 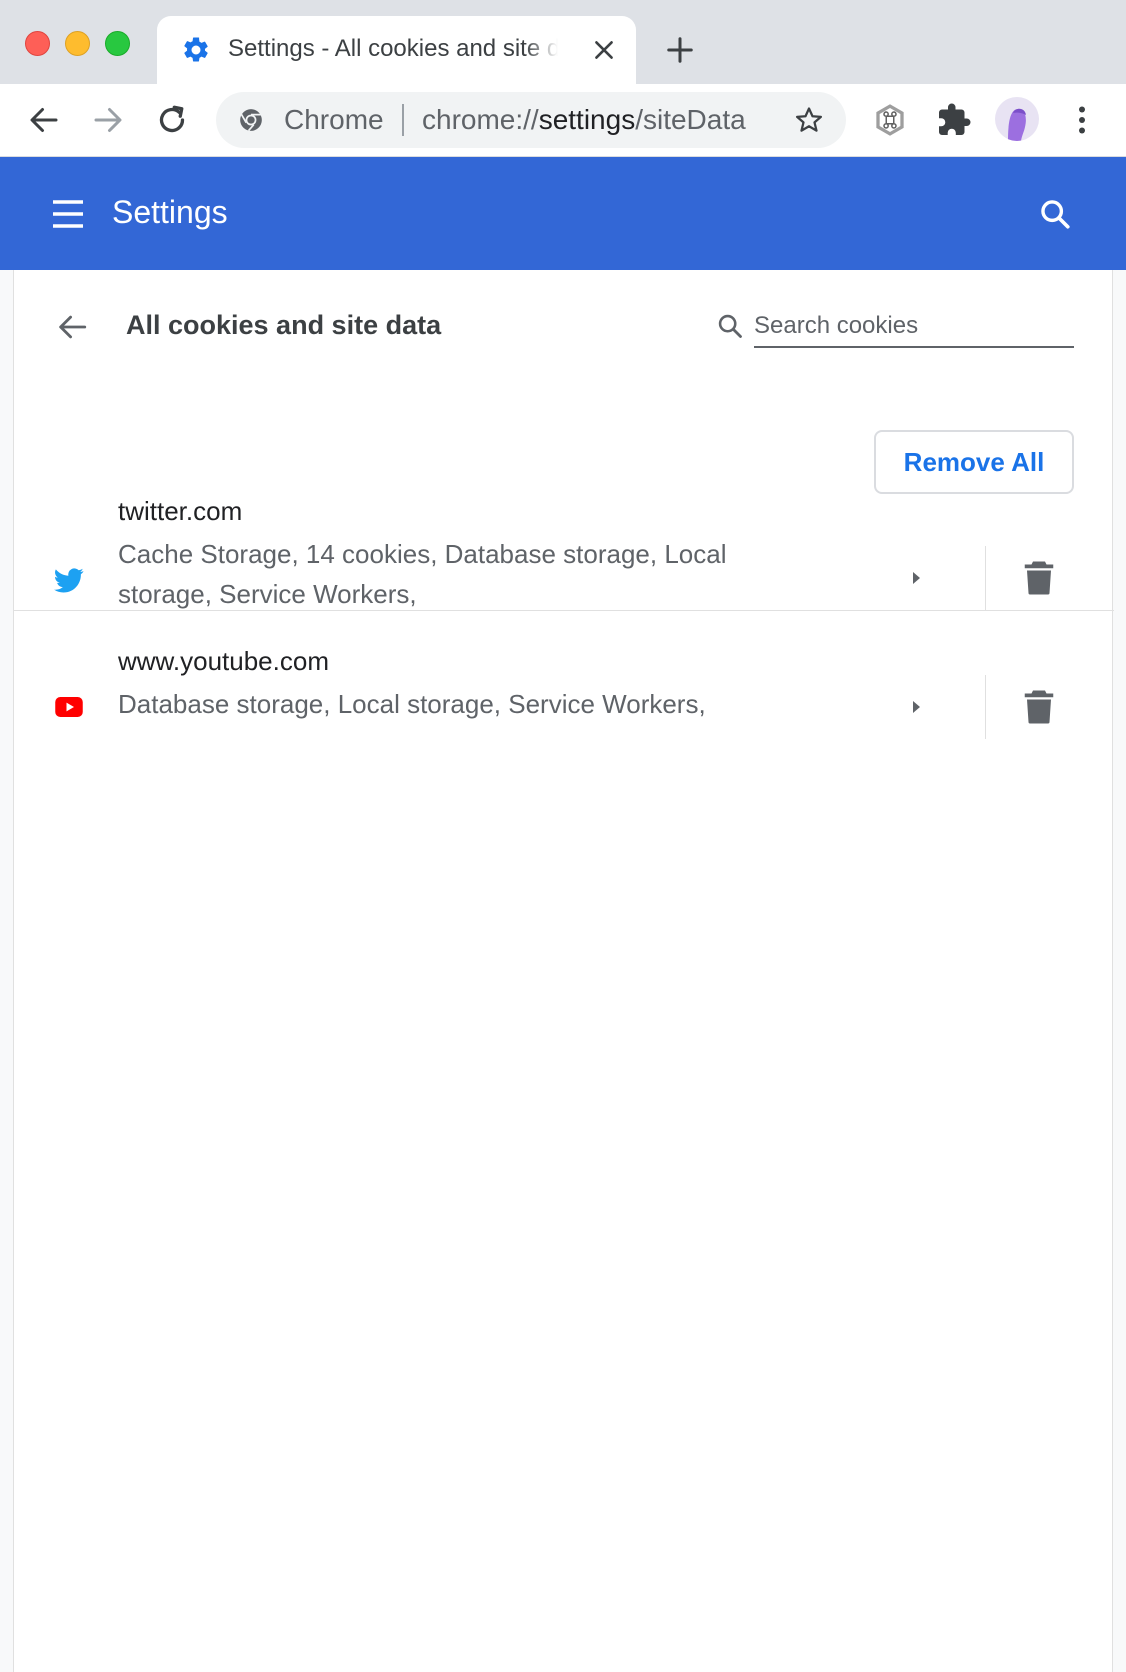 I want to click on site-name: www.youtube.com, so click(x=223, y=661).